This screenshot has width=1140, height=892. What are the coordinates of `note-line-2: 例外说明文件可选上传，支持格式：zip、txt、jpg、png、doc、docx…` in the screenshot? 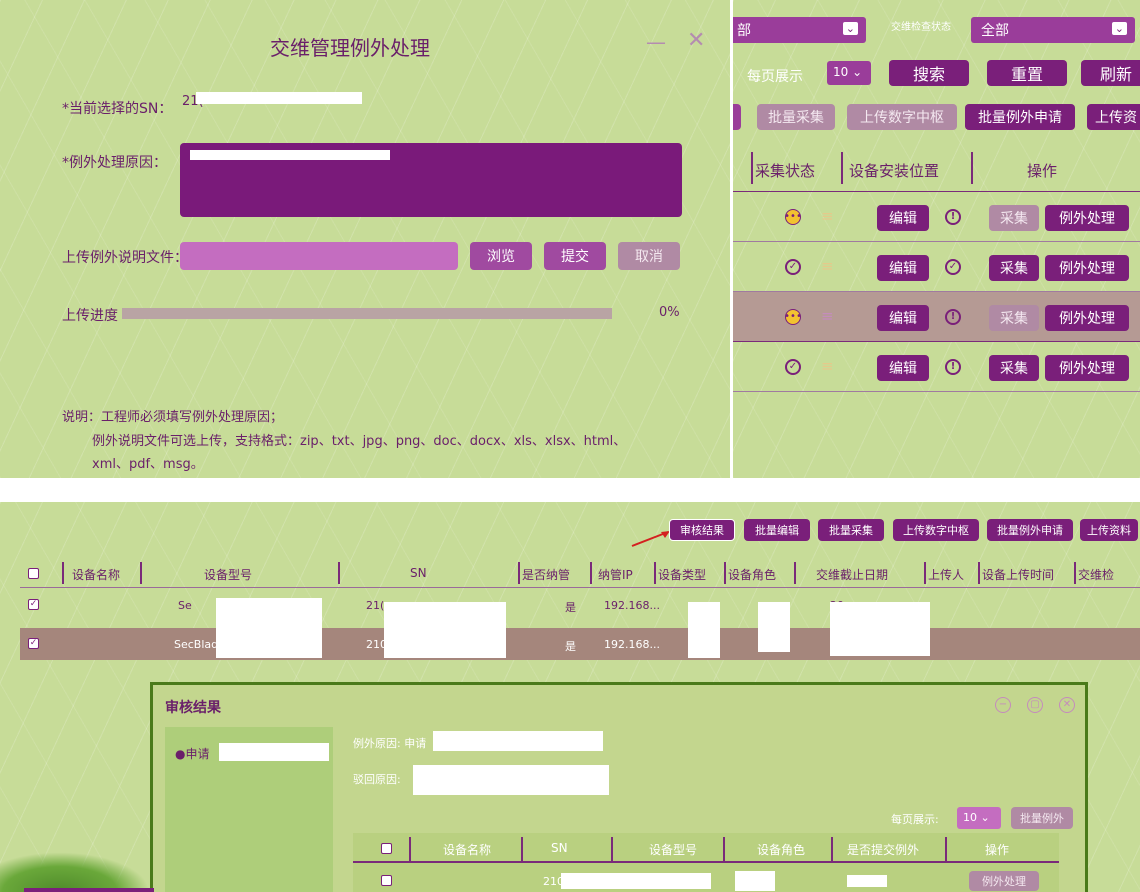 It's located at (359, 441).